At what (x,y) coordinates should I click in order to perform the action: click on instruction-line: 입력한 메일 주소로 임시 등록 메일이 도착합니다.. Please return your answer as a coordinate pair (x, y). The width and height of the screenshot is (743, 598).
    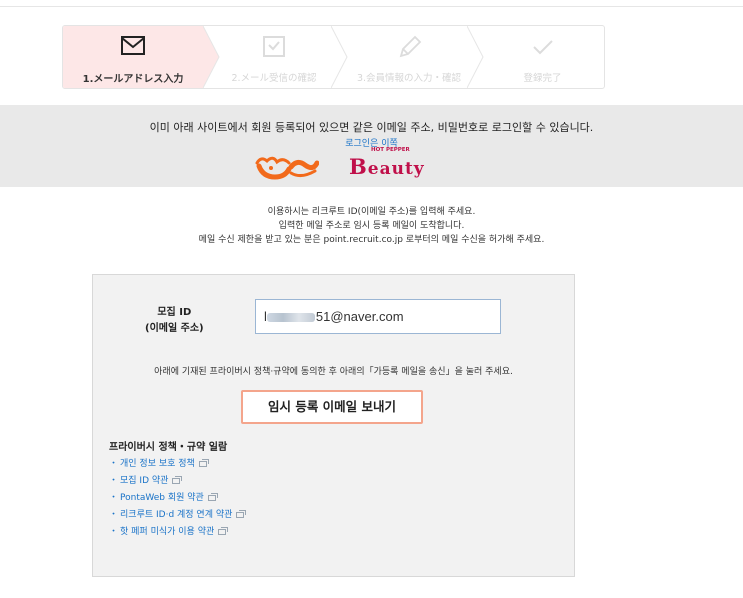
    Looking at the image, I should click on (371, 226).